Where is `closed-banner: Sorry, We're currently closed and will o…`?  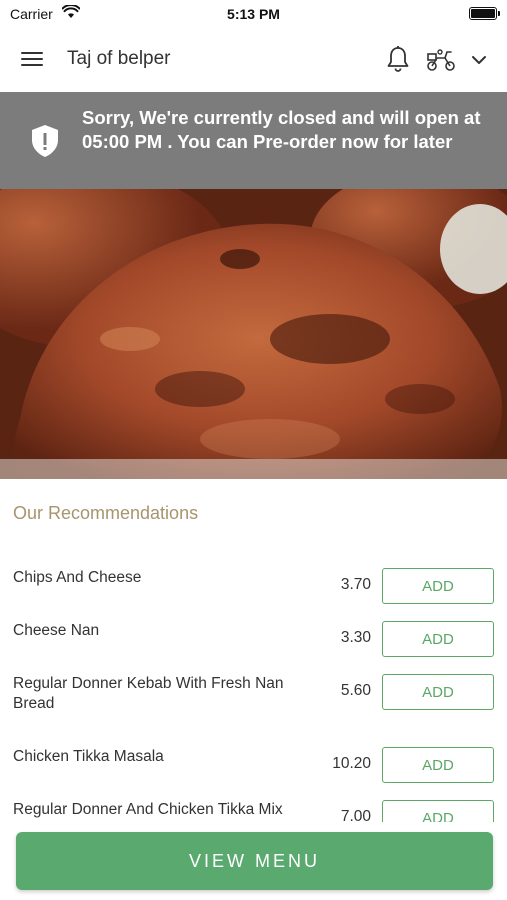
closed-banner: Sorry, We're currently closed and will o… is located at coordinates (253, 140).